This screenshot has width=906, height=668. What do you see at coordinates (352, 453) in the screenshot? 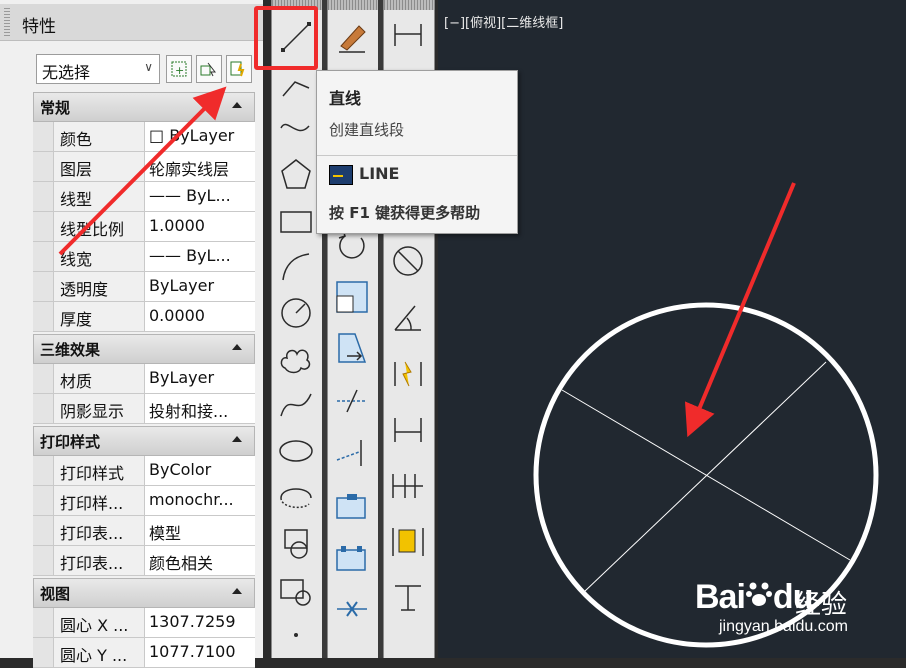
I see `extend-button` at bounding box center [352, 453].